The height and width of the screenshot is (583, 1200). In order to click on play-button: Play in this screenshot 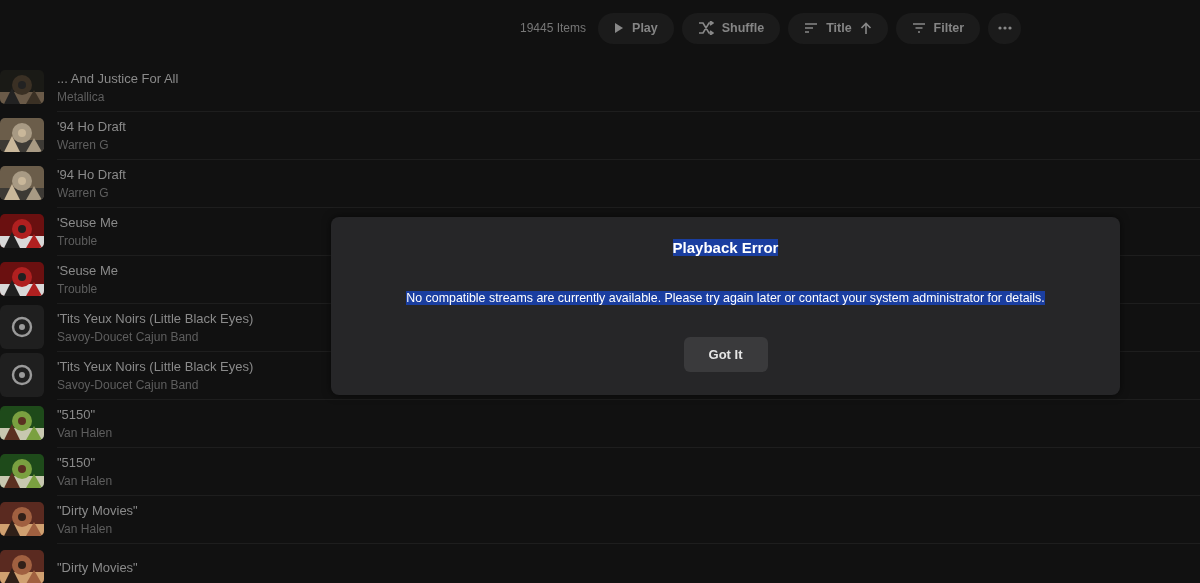, I will do `click(636, 28)`.